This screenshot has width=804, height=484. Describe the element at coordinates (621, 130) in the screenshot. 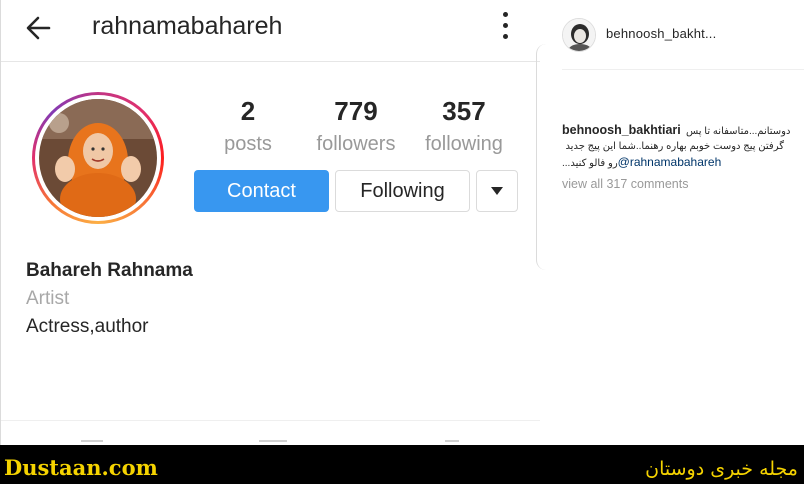

I see `comment-username: behnoosh_bakhtiari` at that location.